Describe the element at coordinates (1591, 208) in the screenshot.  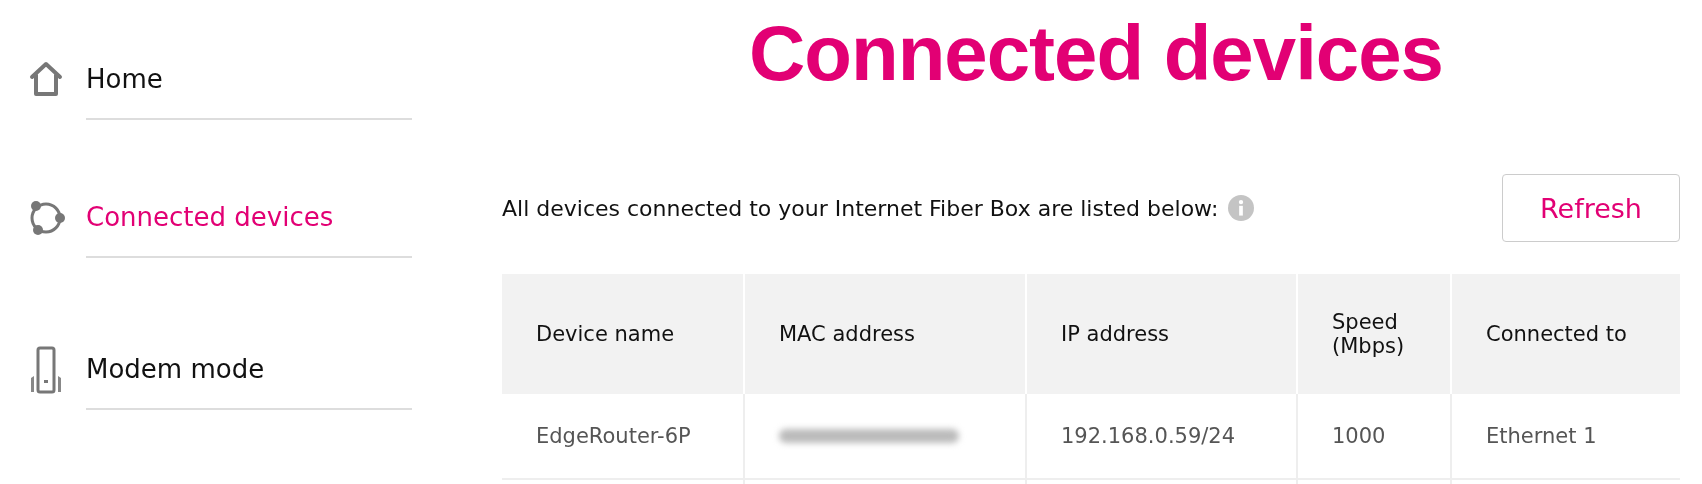
I see `refresh-button: Refresh` at that location.